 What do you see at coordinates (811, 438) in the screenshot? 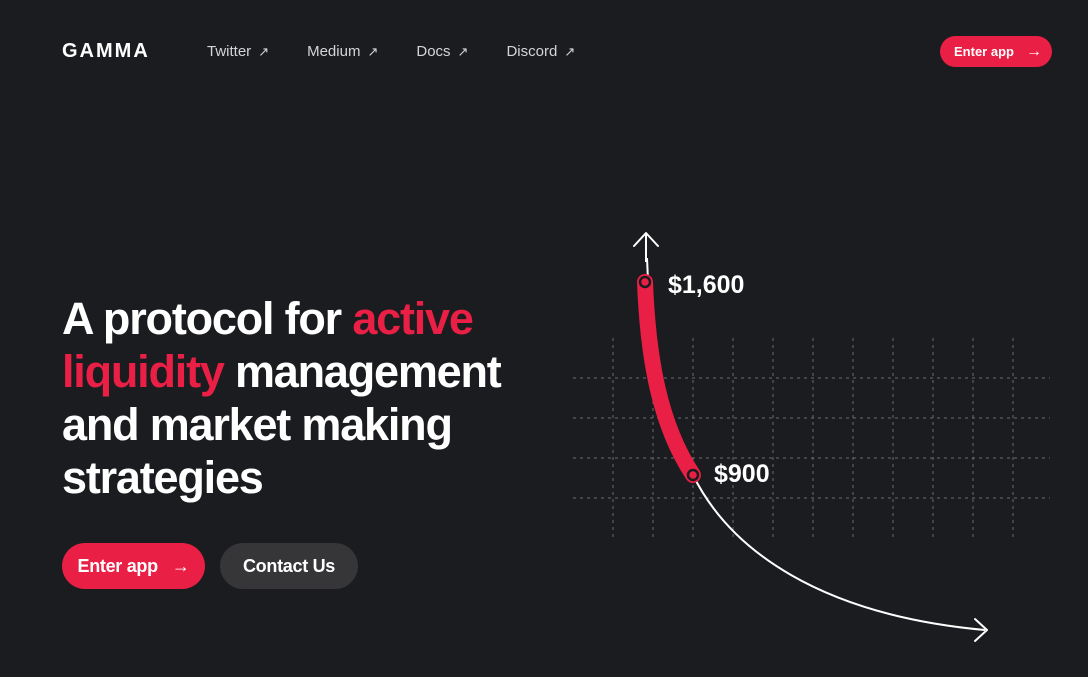
I see `grid-lines` at bounding box center [811, 438].